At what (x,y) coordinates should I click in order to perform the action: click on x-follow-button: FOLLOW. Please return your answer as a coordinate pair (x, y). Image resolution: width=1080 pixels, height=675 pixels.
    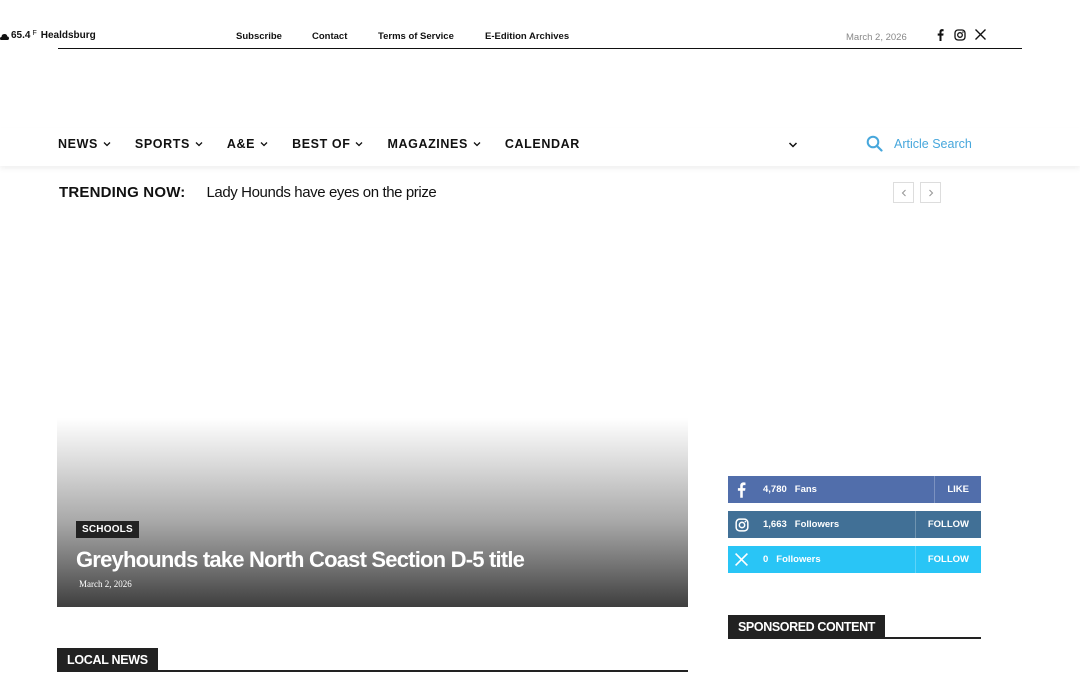
    Looking at the image, I should click on (947, 559).